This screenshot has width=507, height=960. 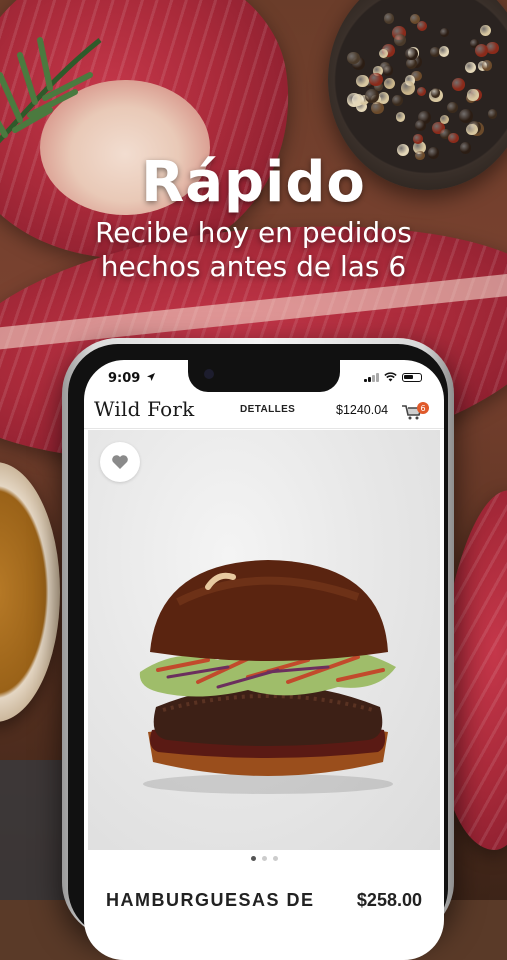 What do you see at coordinates (264, 376) in the screenshot?
I see `phone-notch` at bounding box center [264, 376].